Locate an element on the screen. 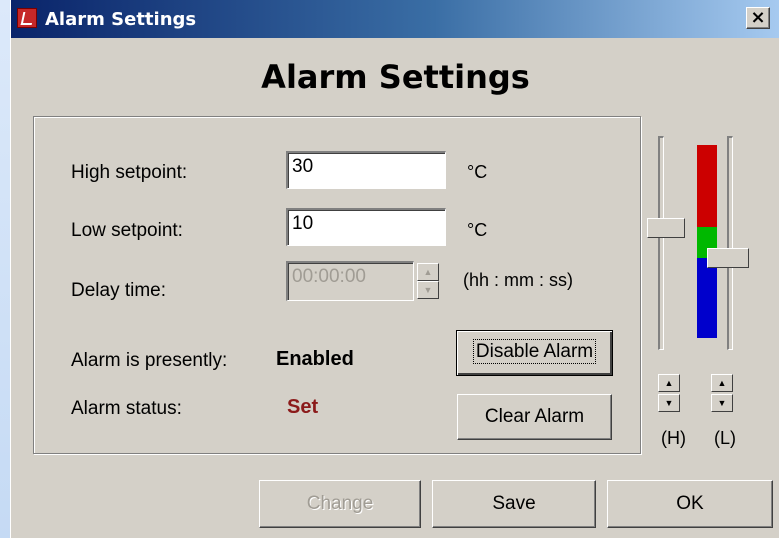 This screenshot has width=779, height=538. low-slider-track is located at coordinates (730, 243).